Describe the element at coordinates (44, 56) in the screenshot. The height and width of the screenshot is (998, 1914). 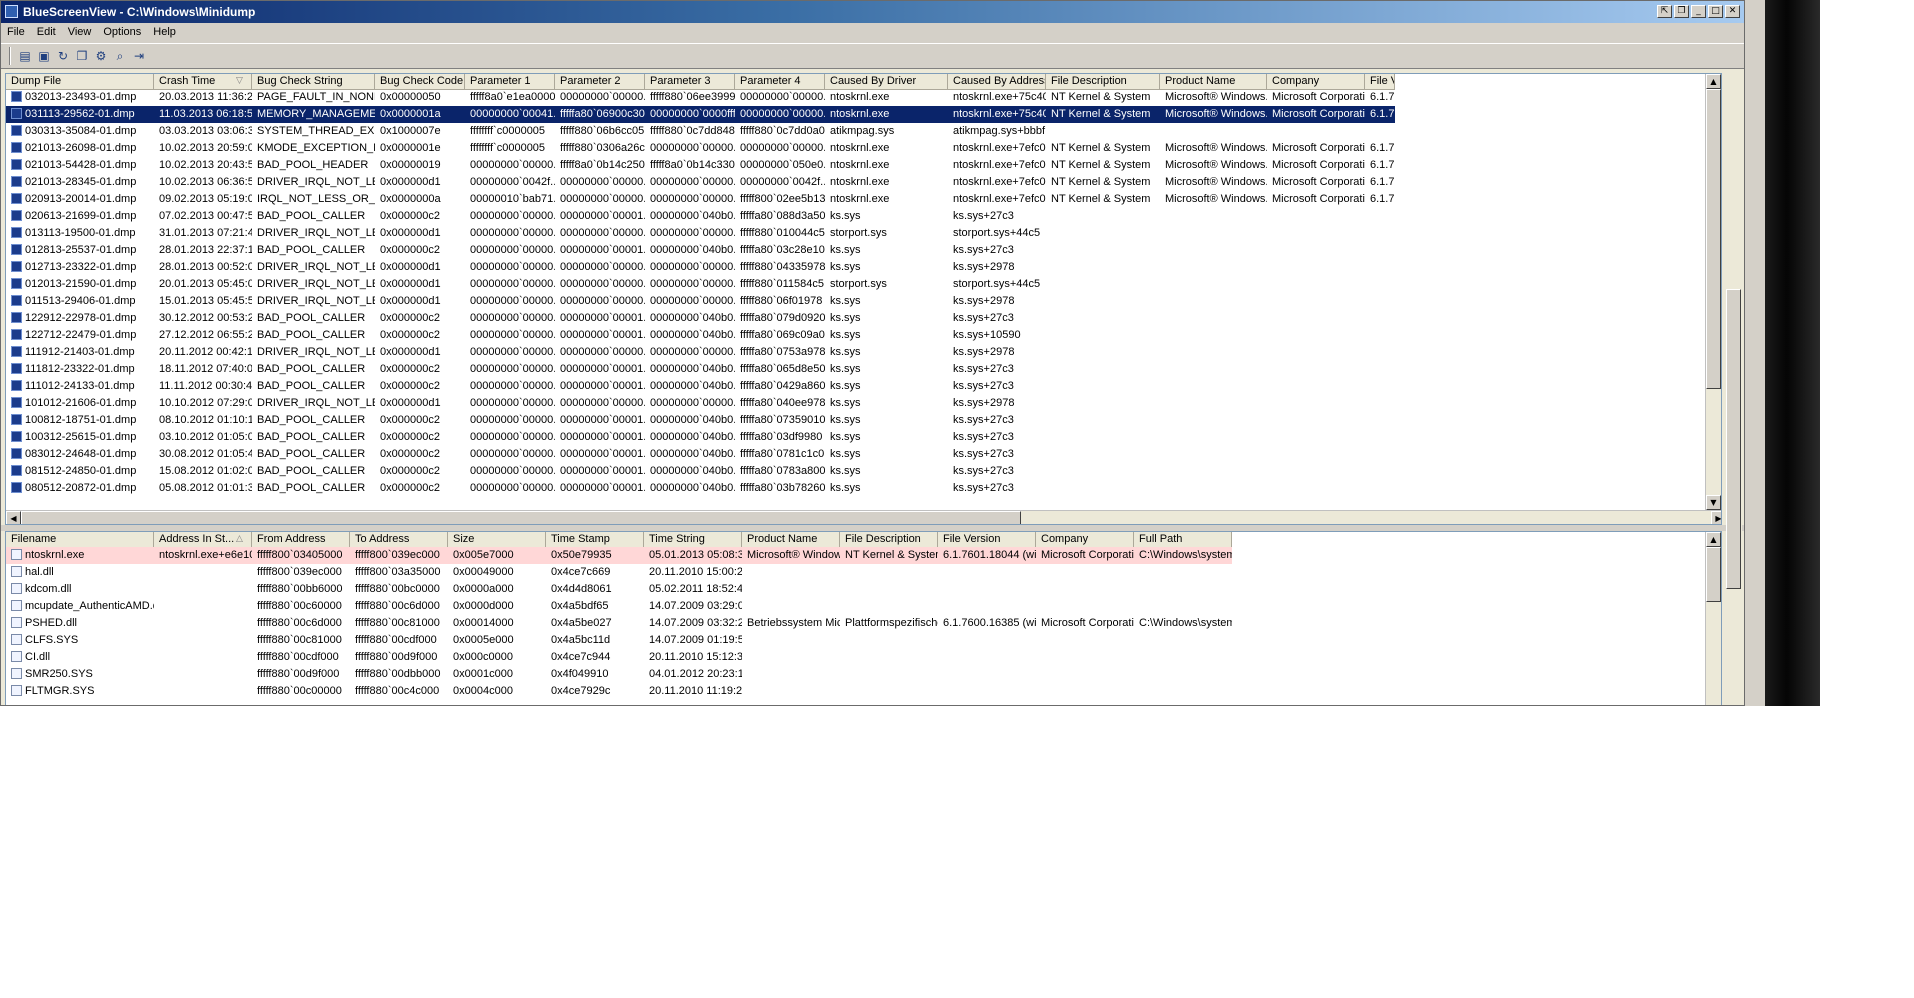
I see `save-icon: ▣` at that location.